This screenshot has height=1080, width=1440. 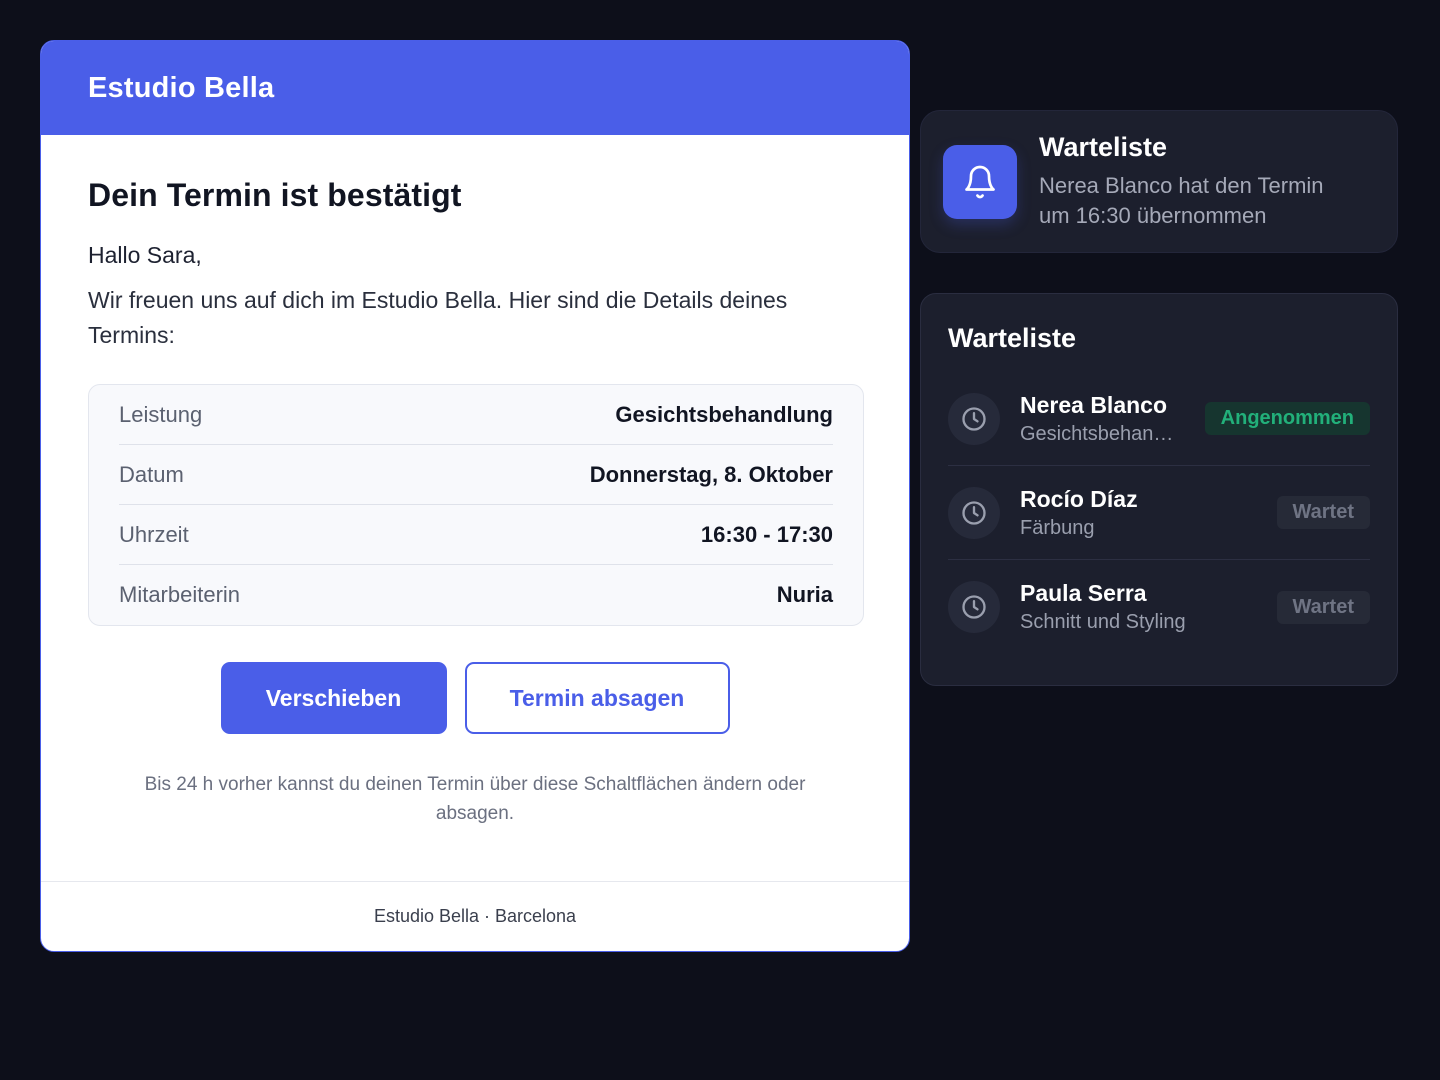 What do you see at coordinates (1012, 338) in the screenshot?
I see `waitlist-title: Warteliste` at bounding box center [1012, 338].